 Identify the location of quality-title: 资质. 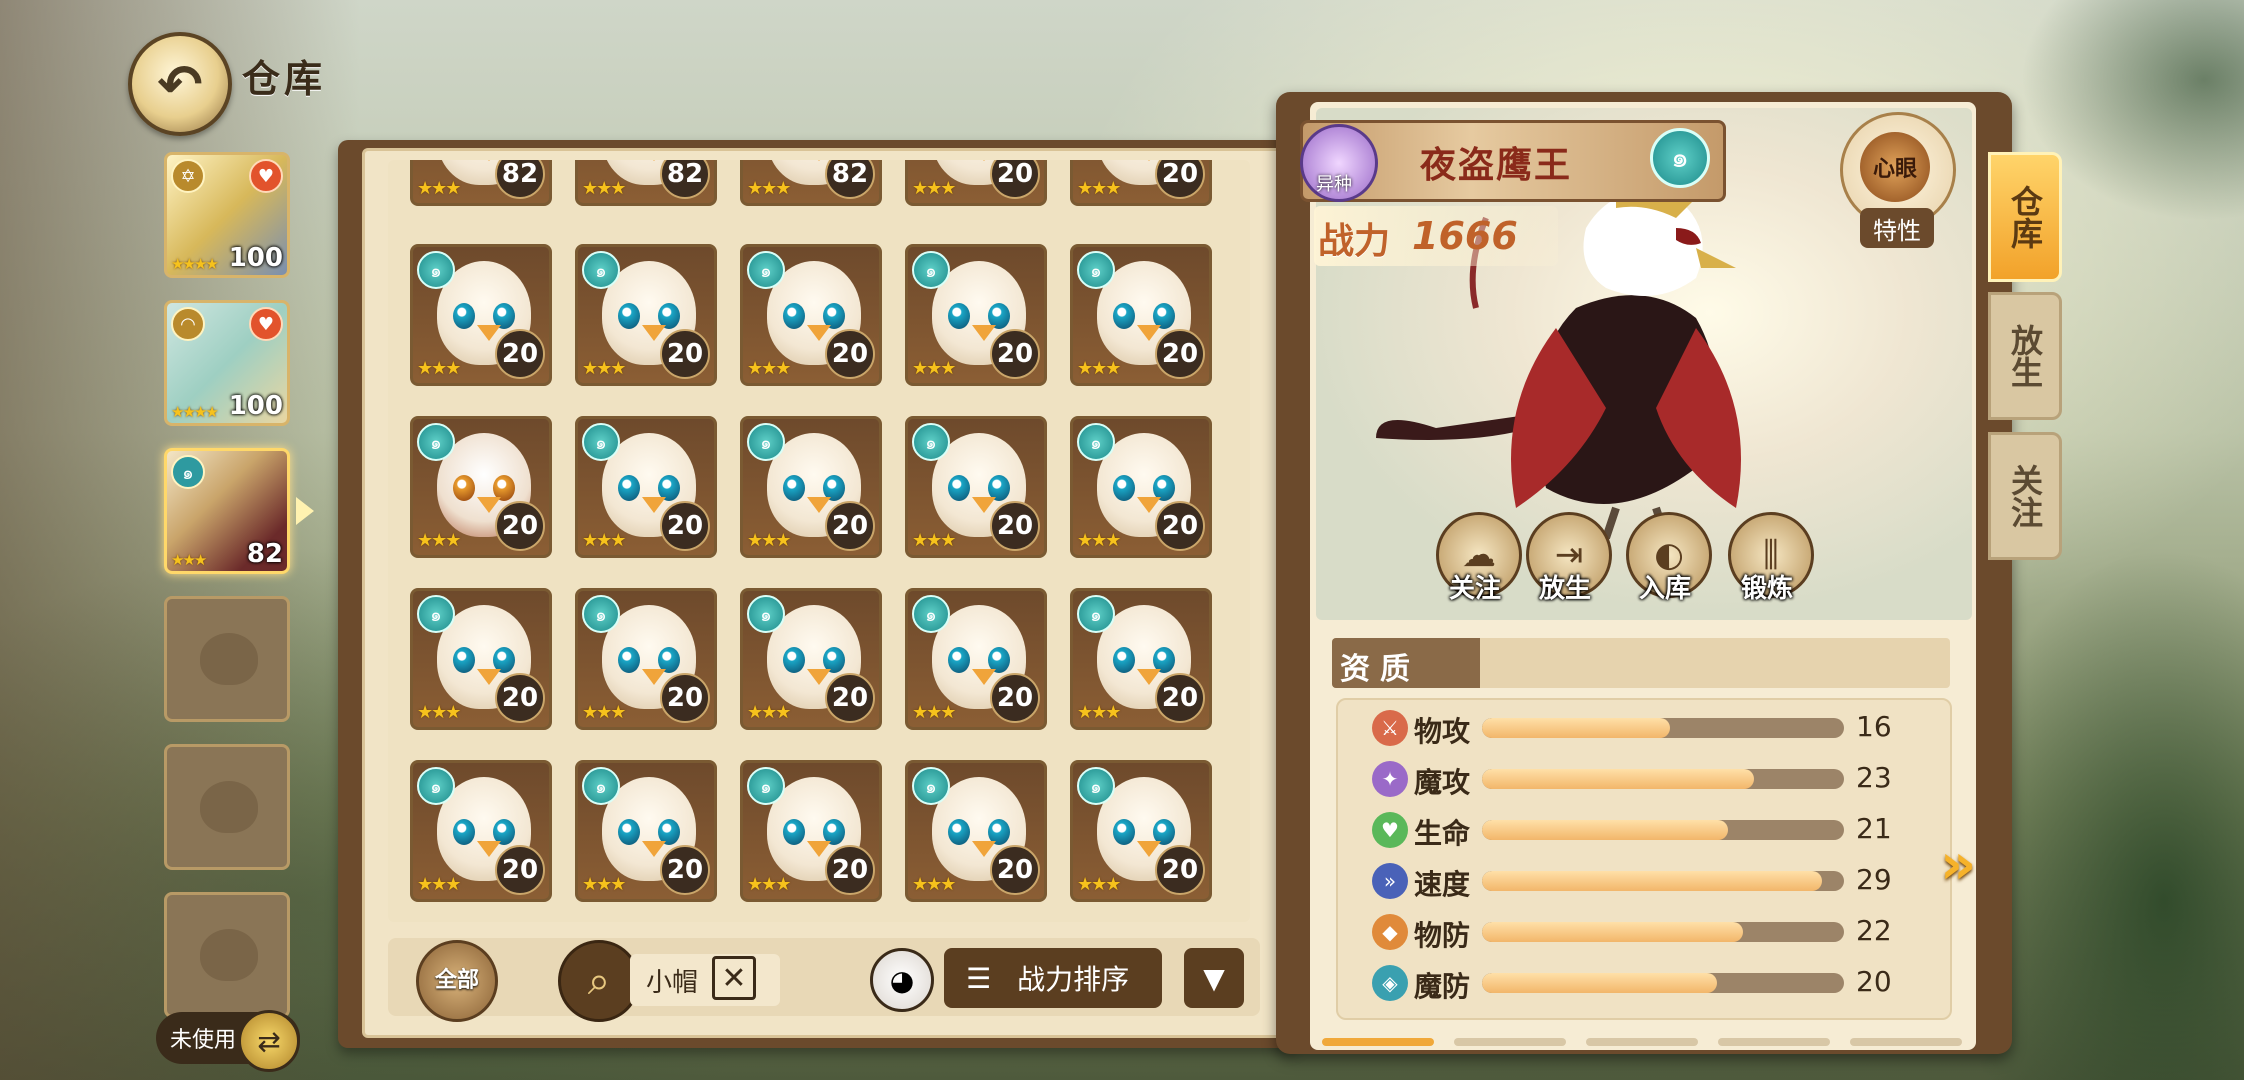
(1380, 669).